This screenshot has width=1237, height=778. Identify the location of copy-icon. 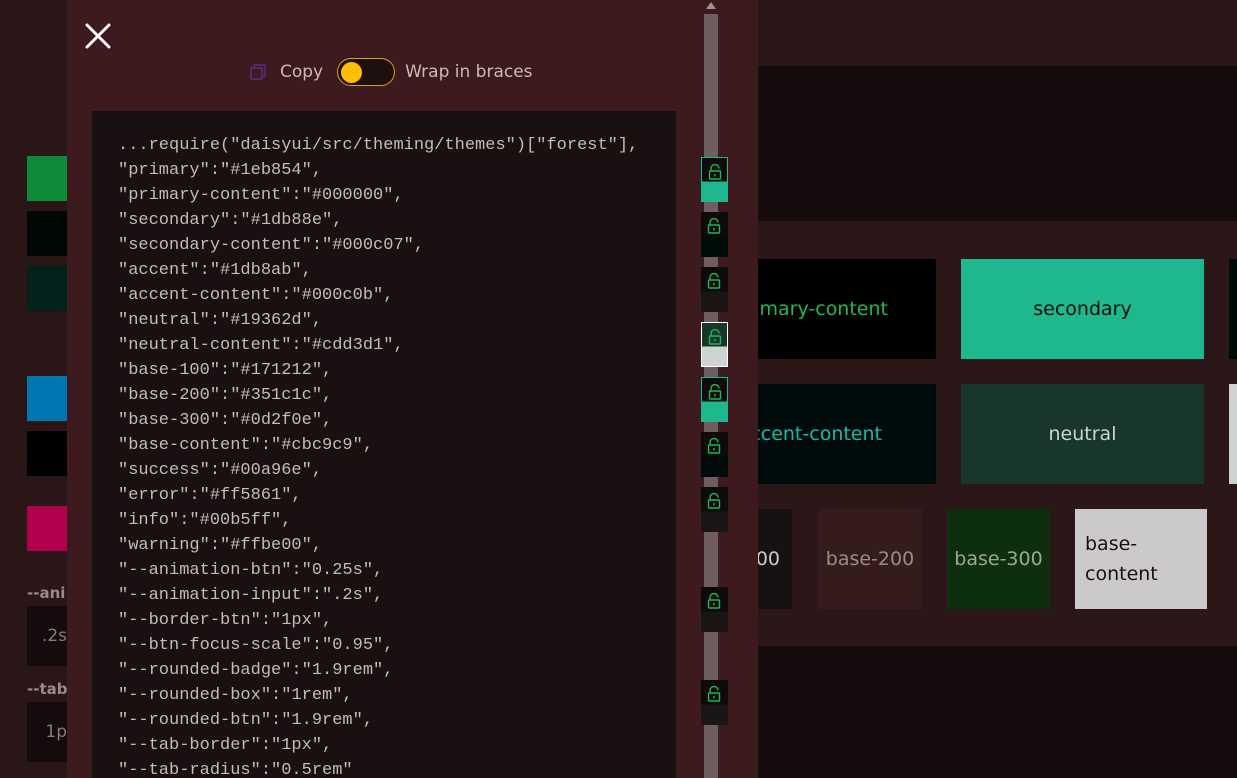
(258, 72).